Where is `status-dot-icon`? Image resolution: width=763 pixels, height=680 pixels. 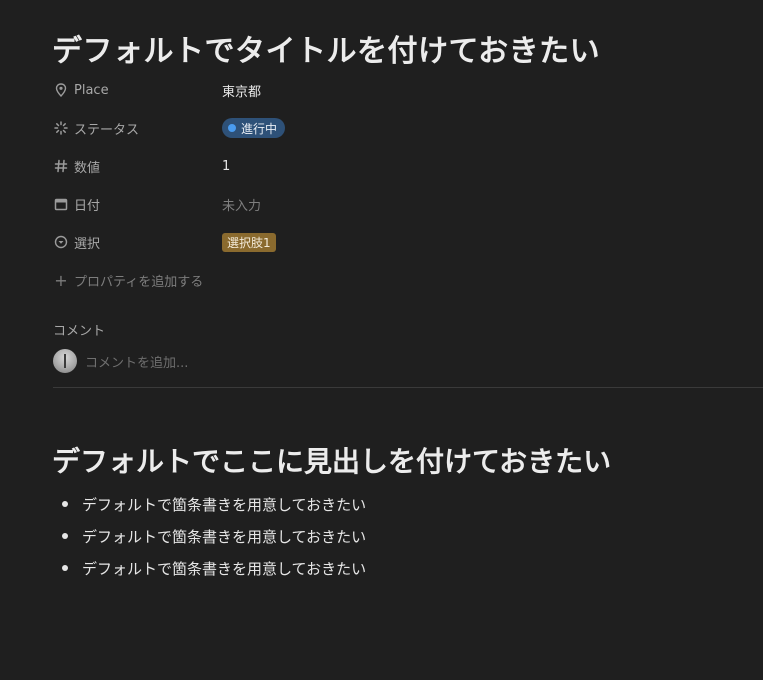
status-dot-icon is located at coordinates (232, 128).